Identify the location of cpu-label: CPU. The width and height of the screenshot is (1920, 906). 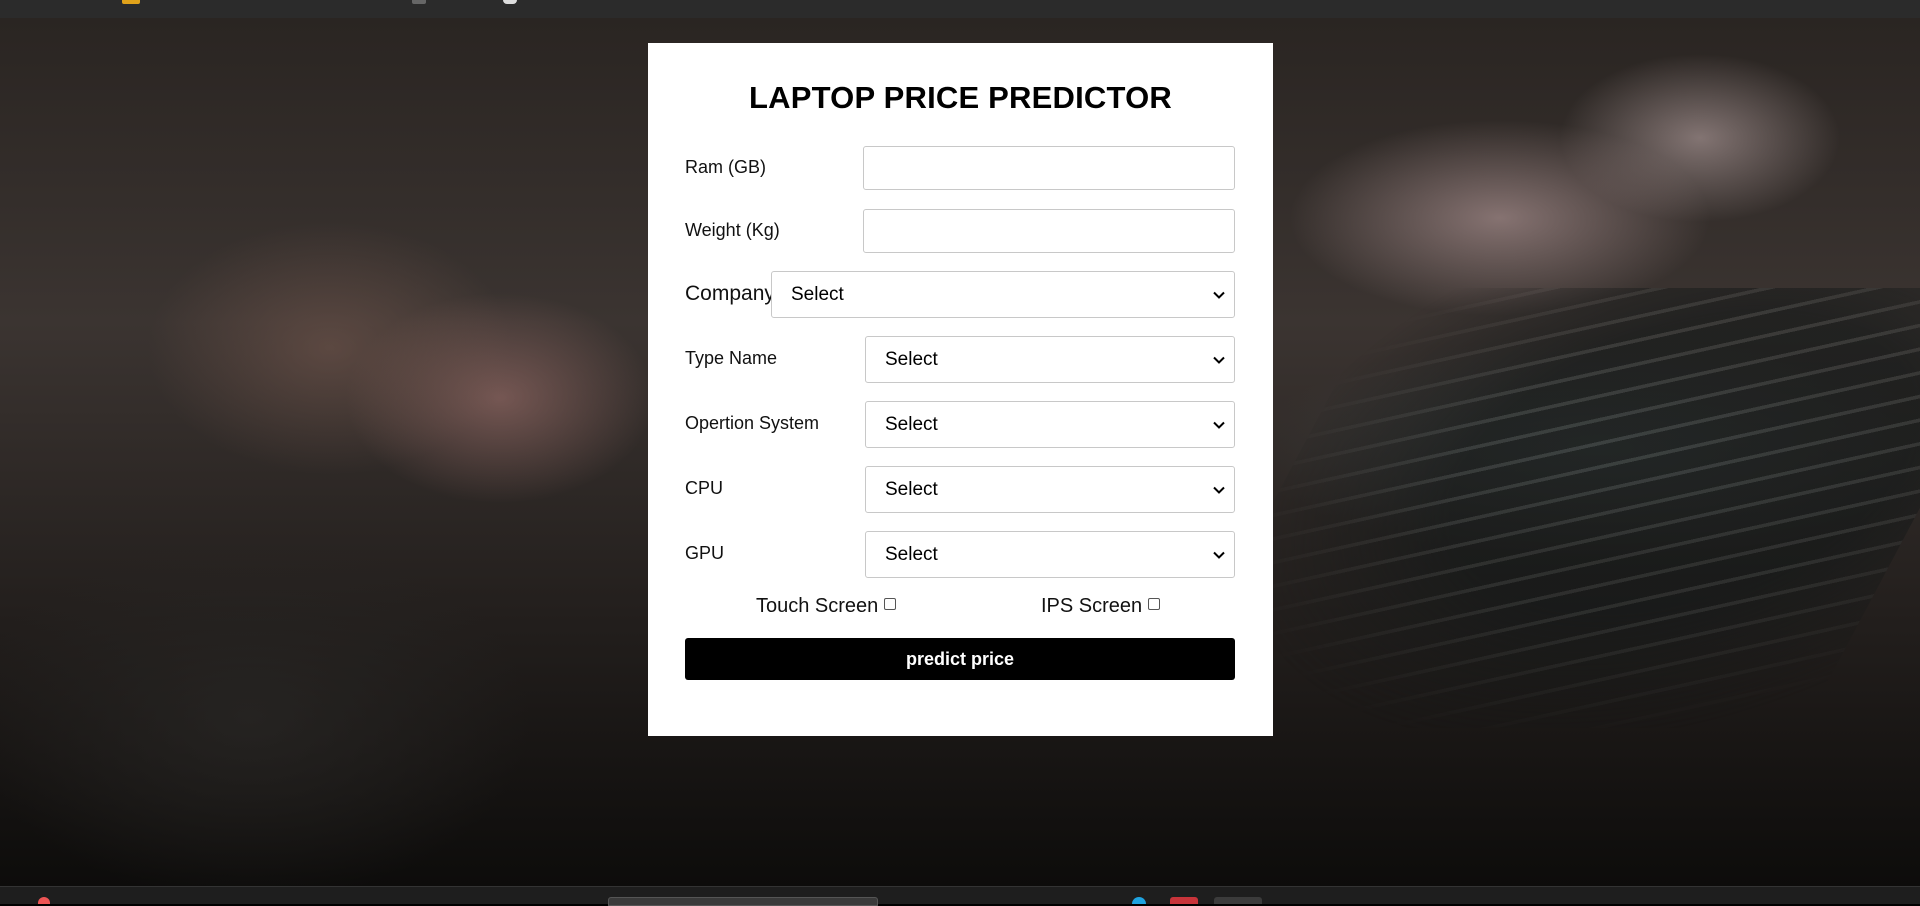
(704, 488).